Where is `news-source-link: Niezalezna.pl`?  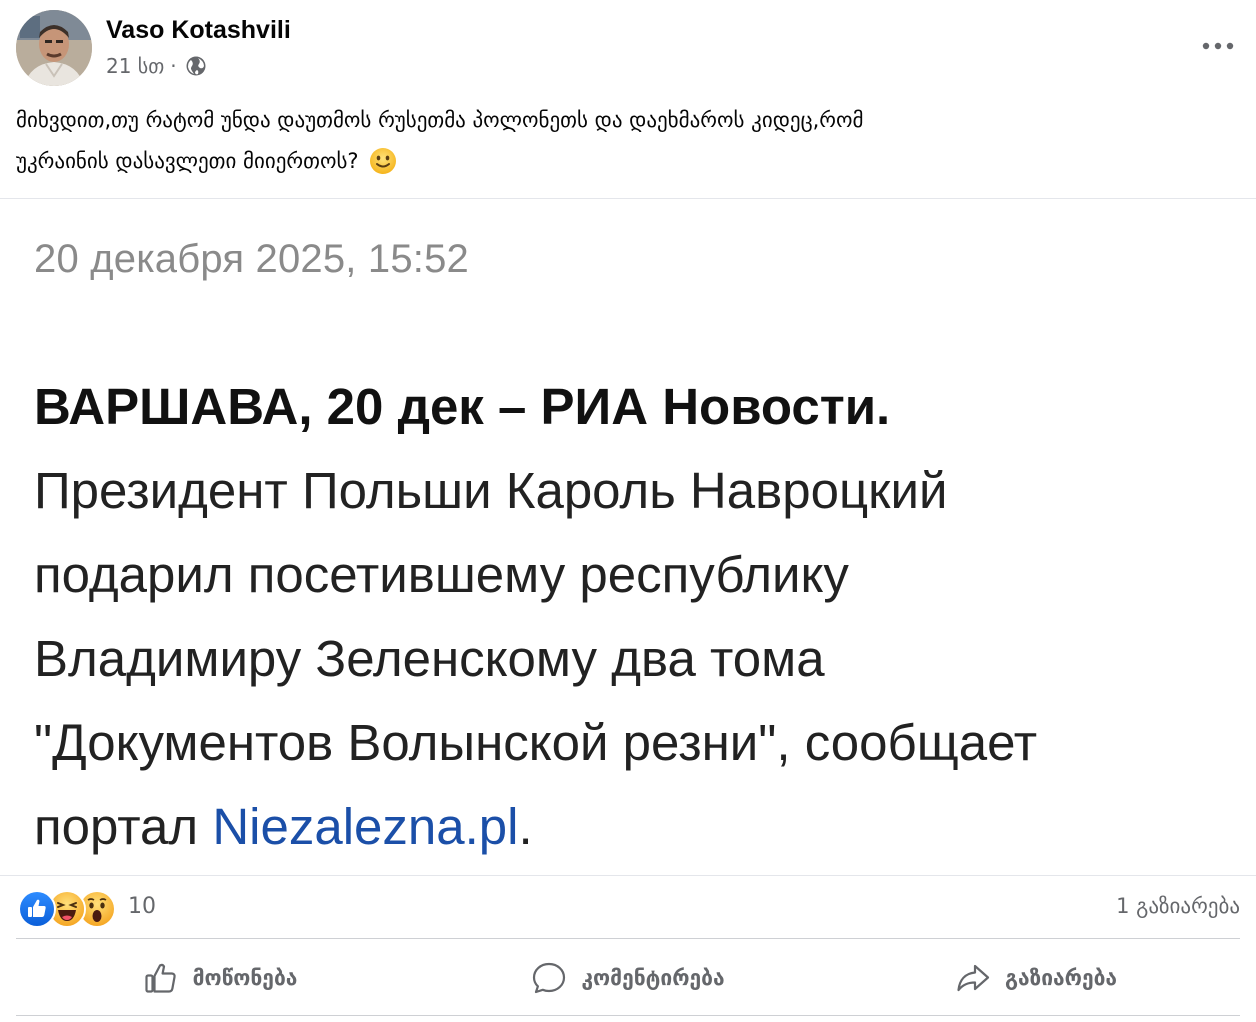
news-source-link: Niezalezna.pl is located at coordinates (365, 826).